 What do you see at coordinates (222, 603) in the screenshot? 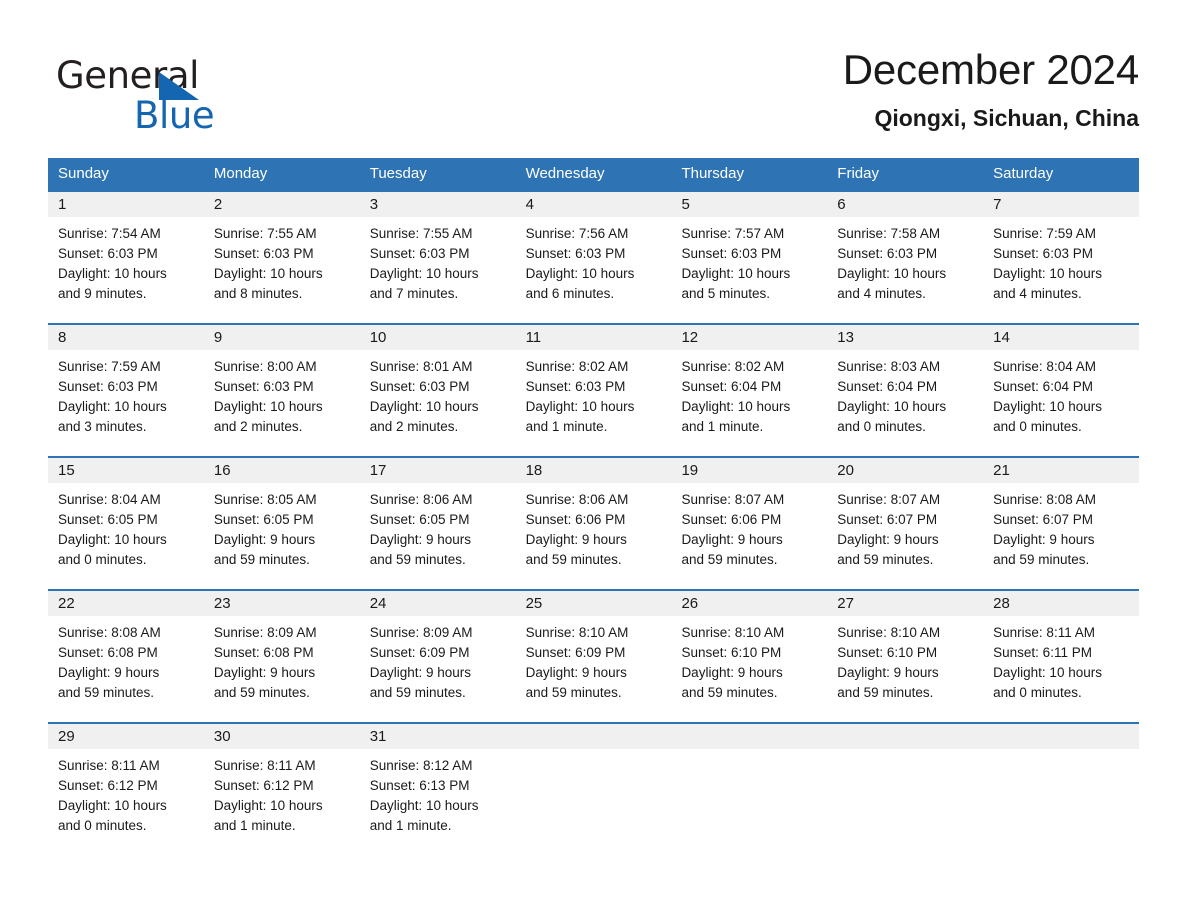
I see `day-number: 23` at bounding box center [222, 603].